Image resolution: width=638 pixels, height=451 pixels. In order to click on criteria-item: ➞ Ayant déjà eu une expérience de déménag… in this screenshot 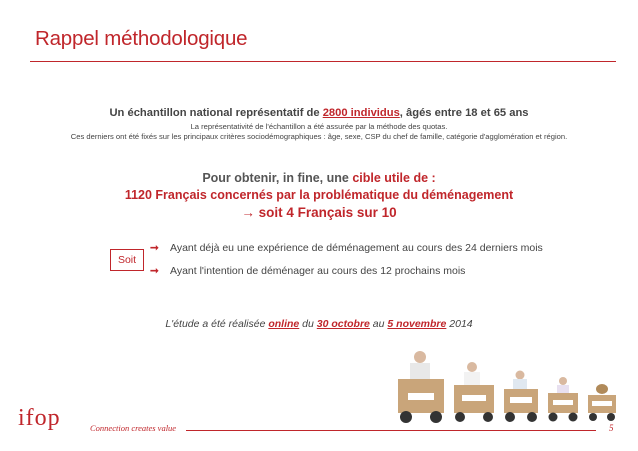, I will do `click(346, 248)`.